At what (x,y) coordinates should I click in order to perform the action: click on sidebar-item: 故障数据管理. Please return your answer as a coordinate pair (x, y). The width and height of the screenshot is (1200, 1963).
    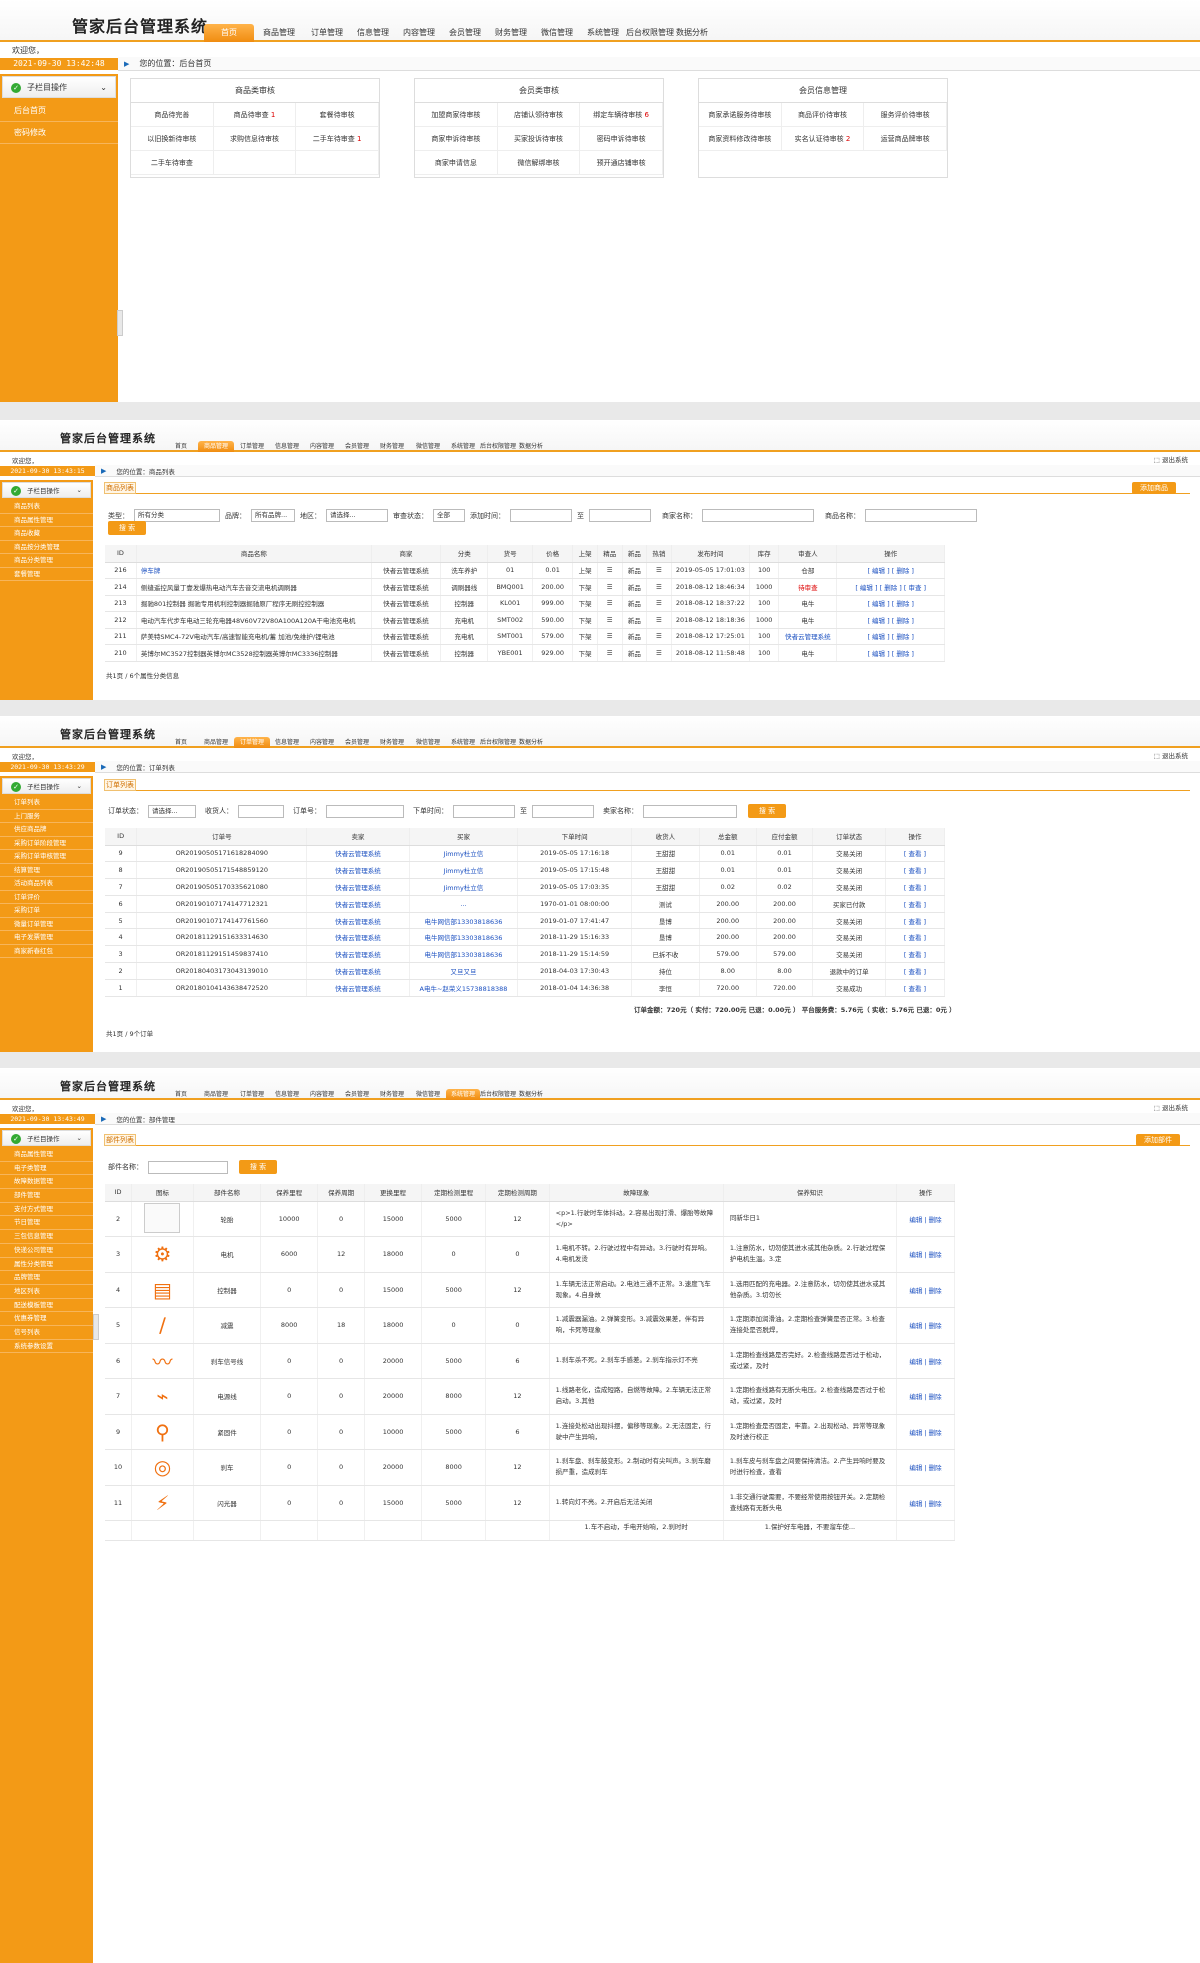
    Looking at the image, I should click on (46, 1182).